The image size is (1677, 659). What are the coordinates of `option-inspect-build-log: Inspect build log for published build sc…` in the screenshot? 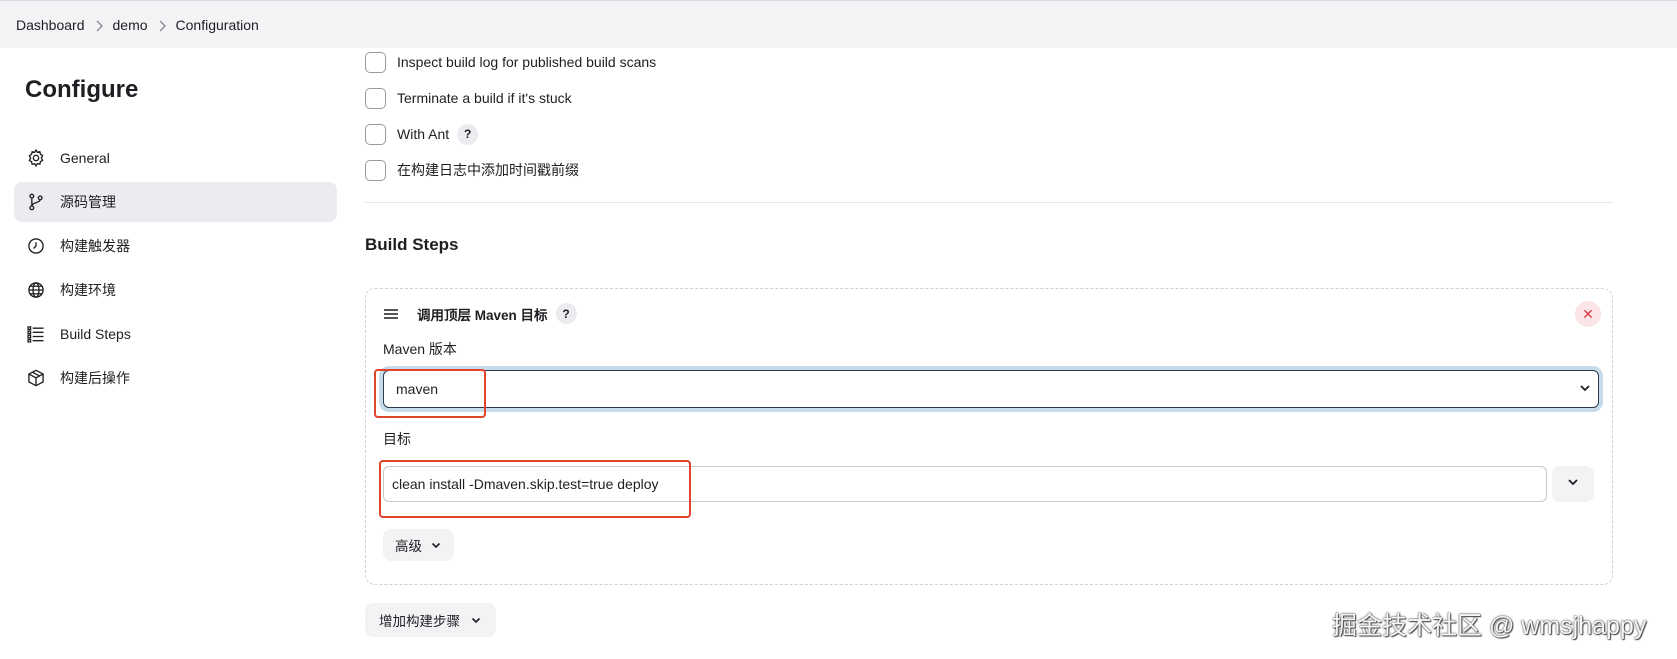 It's located at (990, 62).